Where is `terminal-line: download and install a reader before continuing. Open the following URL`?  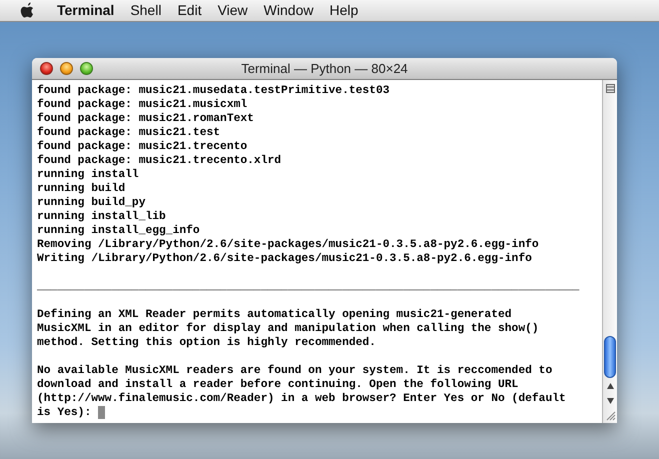
terminal-line: download and install a reader before continuing. Open the following URL is located at coordinates (277, 385).